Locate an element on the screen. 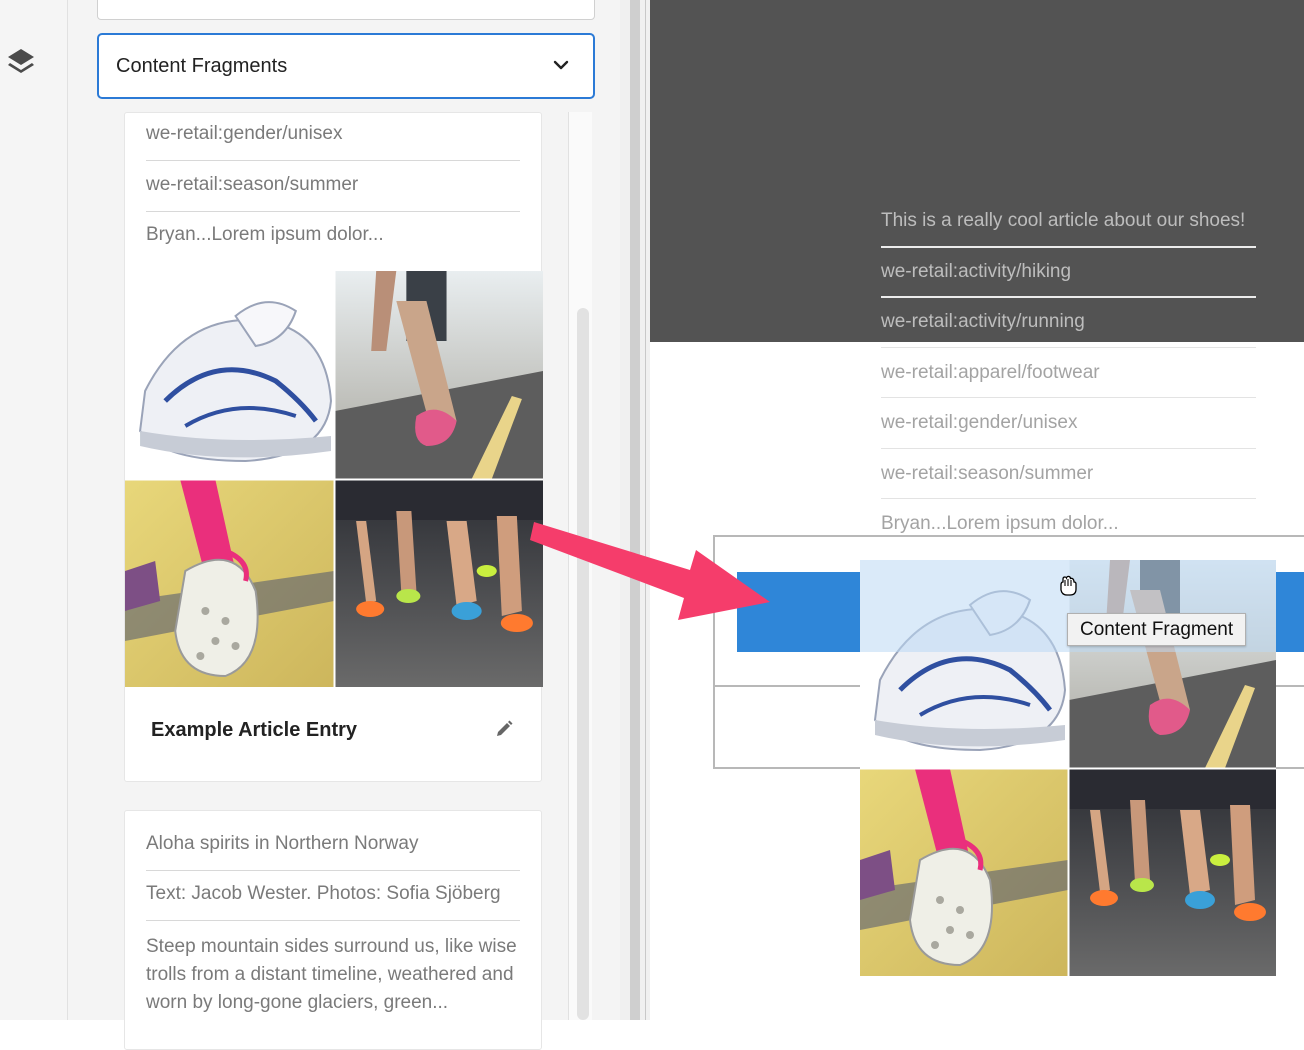  pencil-icon is located at coordinates (504, 729).